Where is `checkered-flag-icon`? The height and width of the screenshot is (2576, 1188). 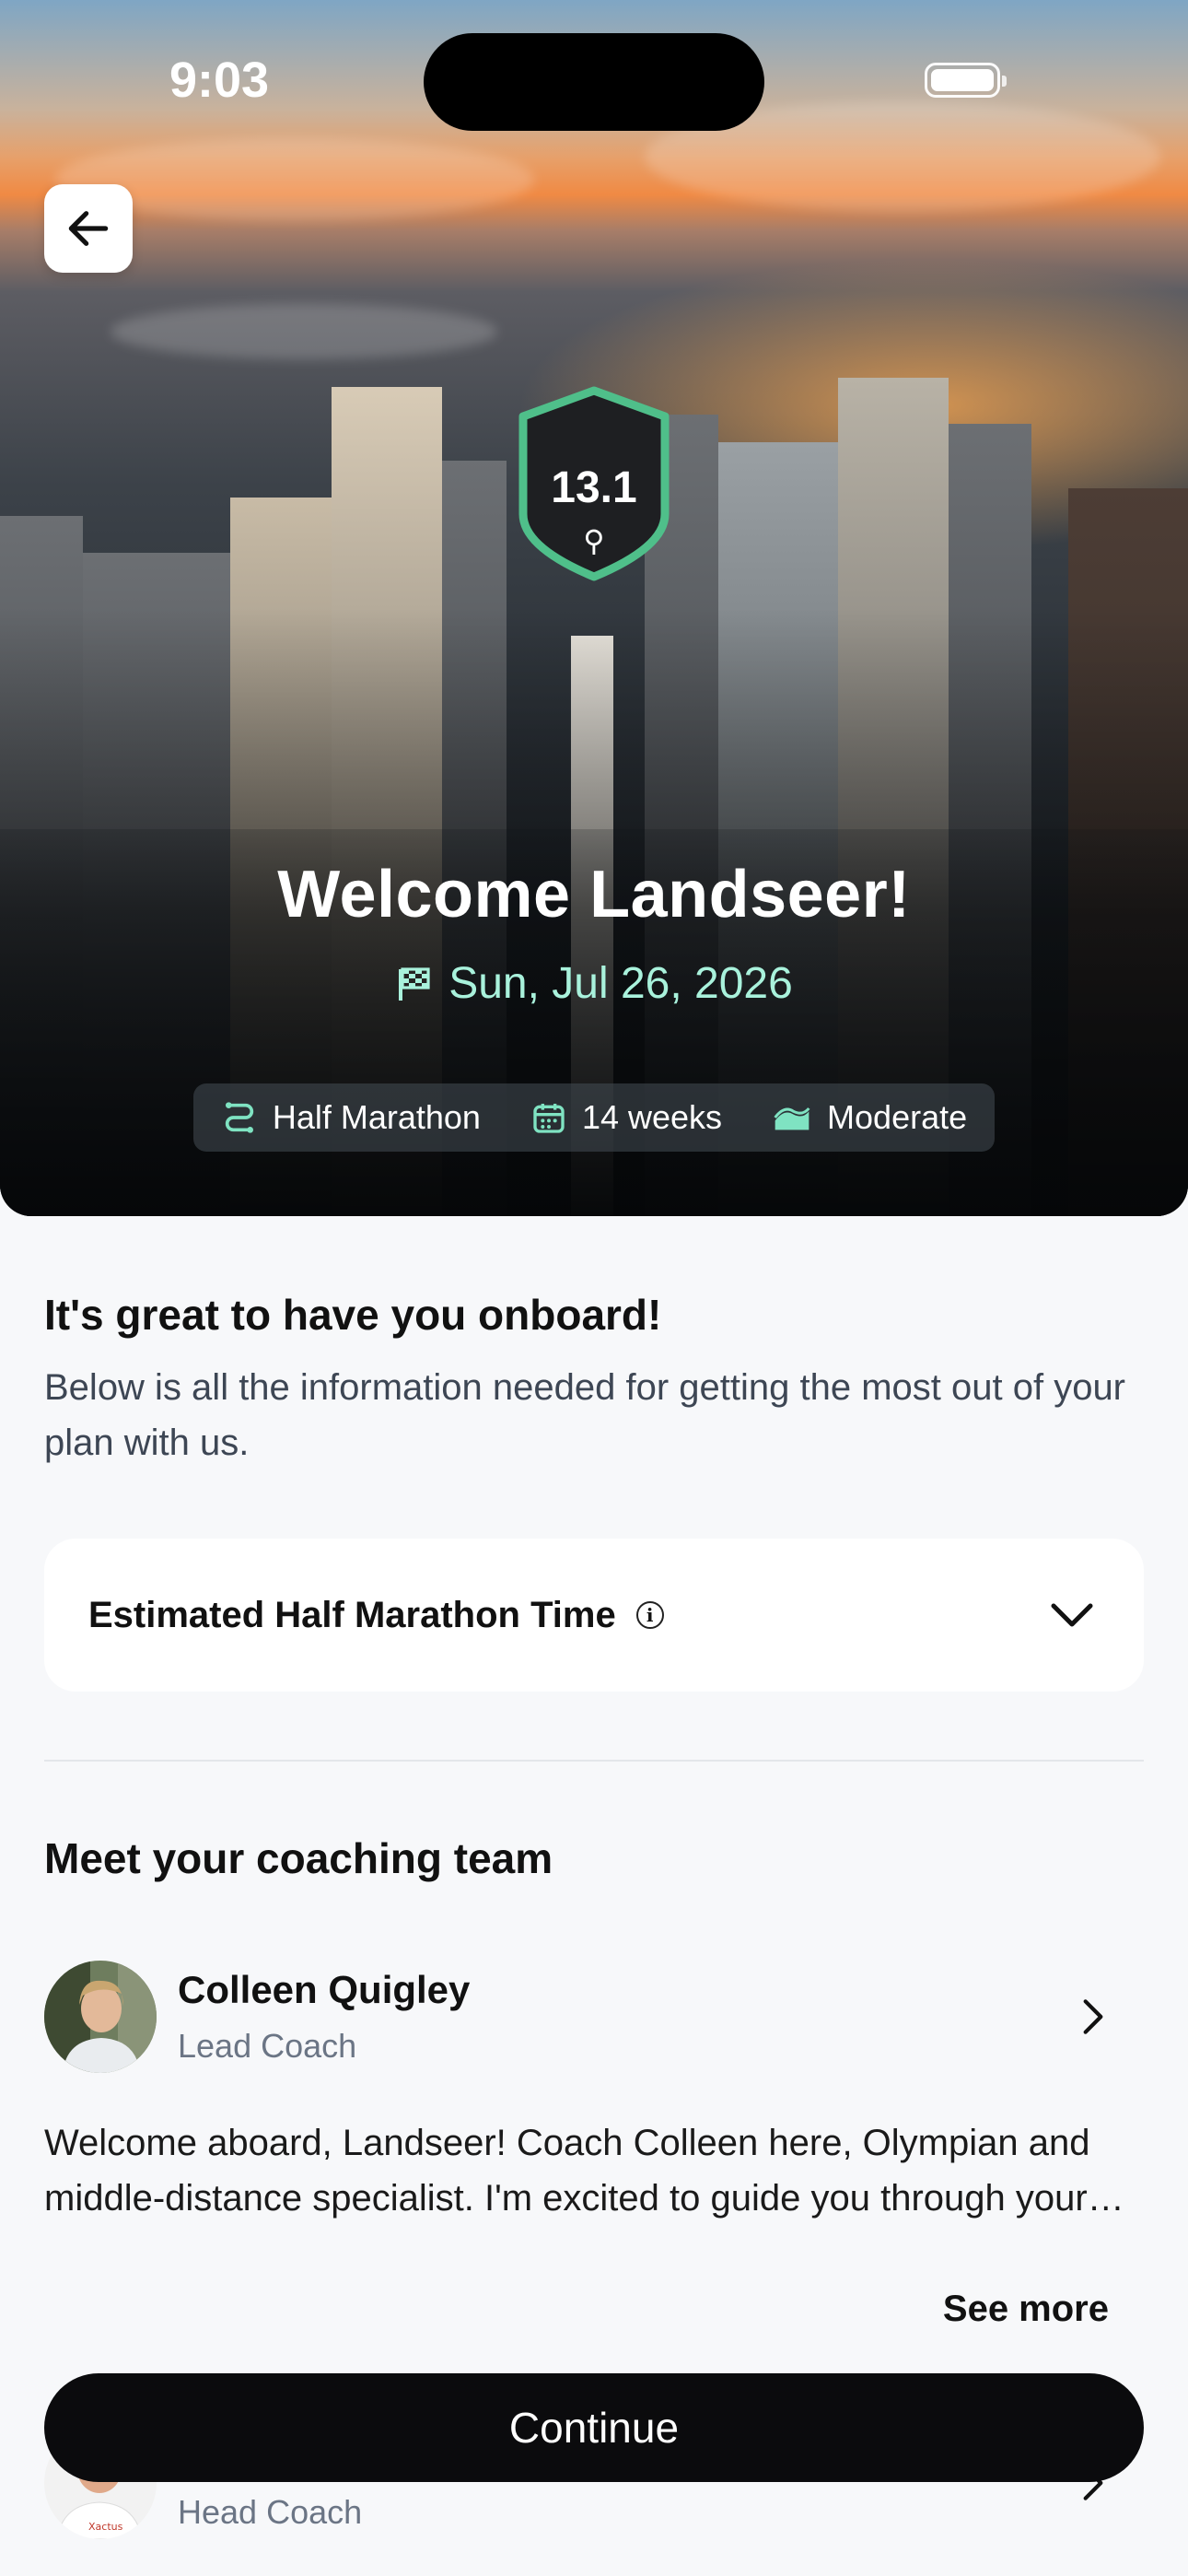
checkered-flag-icon is located at coordinates (414, 983).